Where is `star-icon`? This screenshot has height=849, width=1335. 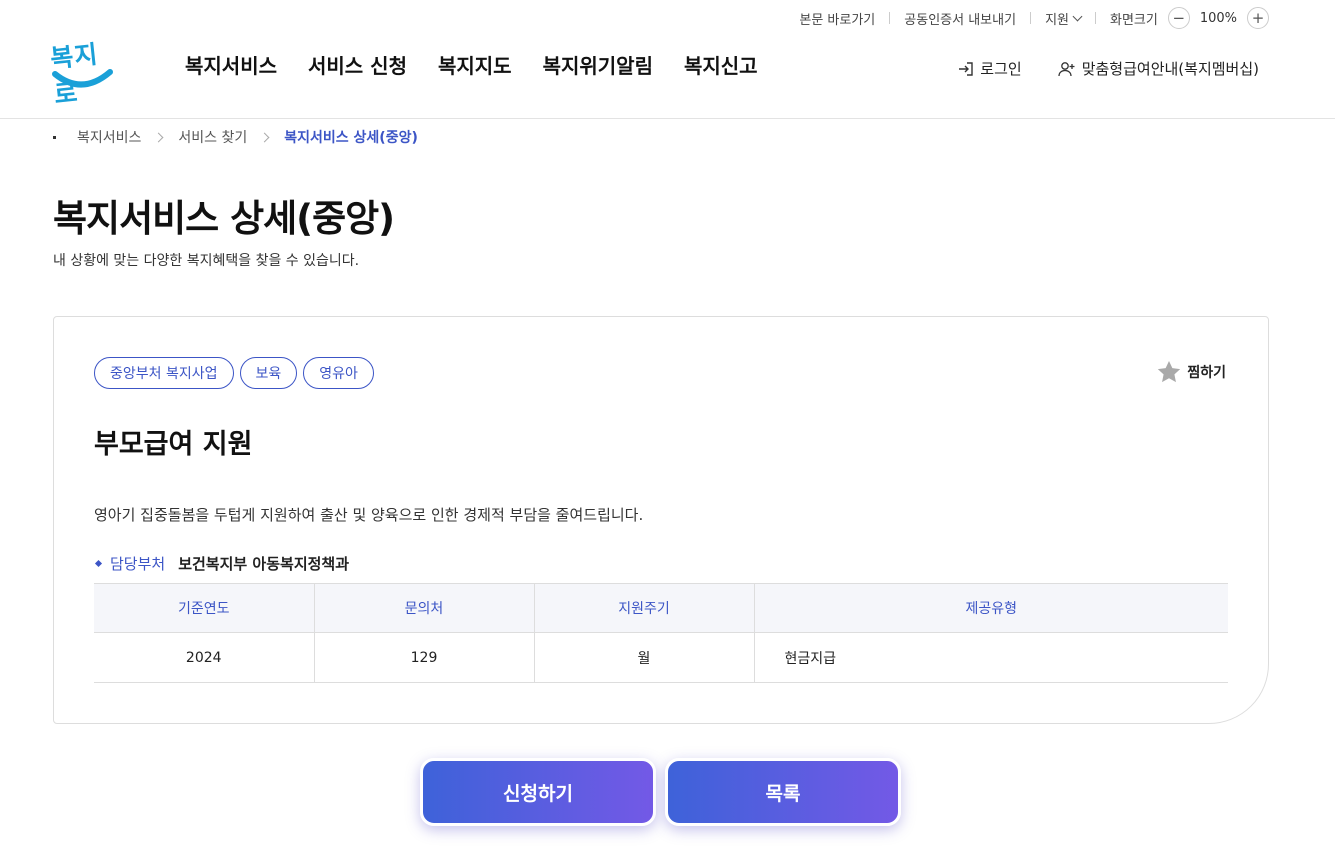 star-icon is located at coordinates (1169, 371).